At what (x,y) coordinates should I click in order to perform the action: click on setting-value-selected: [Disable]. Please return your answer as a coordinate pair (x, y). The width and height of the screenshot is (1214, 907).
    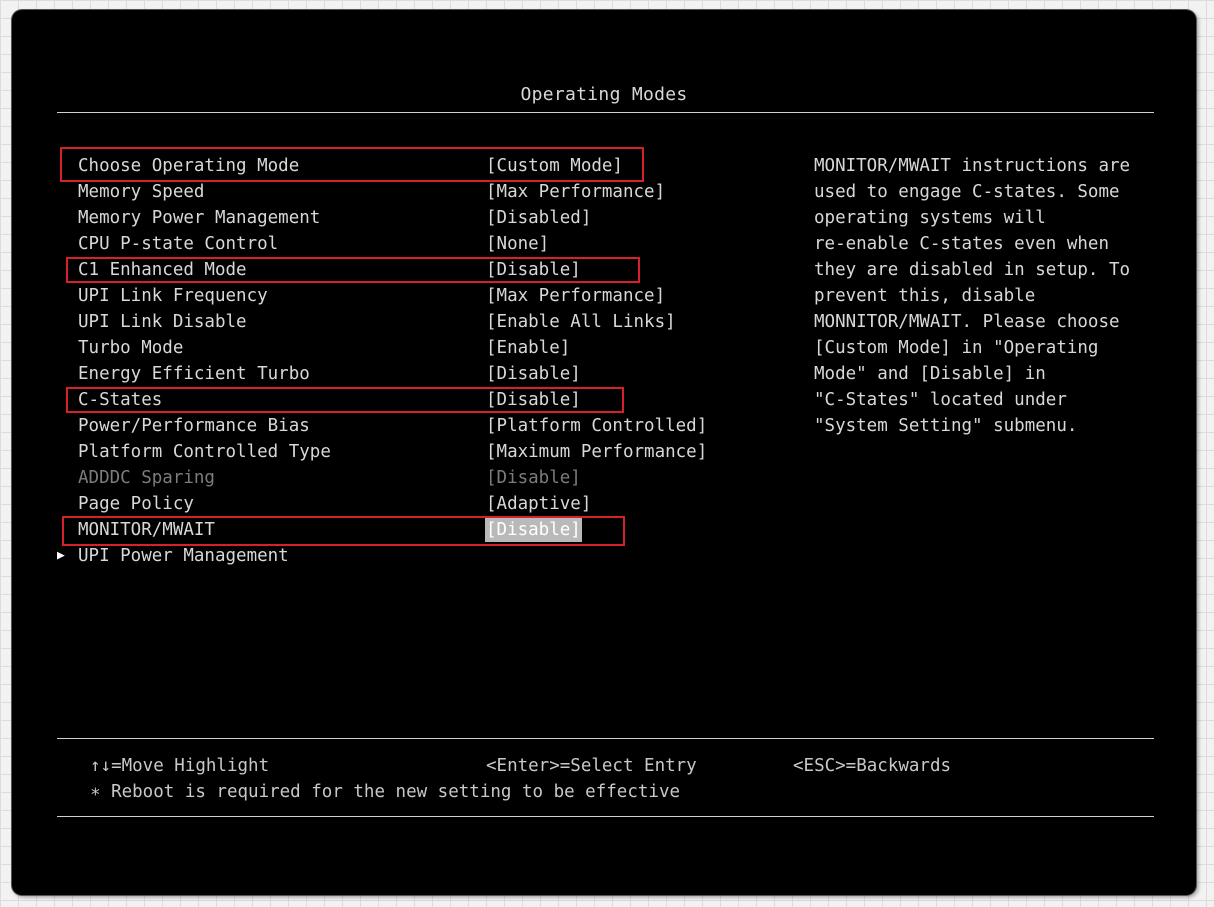
    Looking at the image, I should click on (533, 530).